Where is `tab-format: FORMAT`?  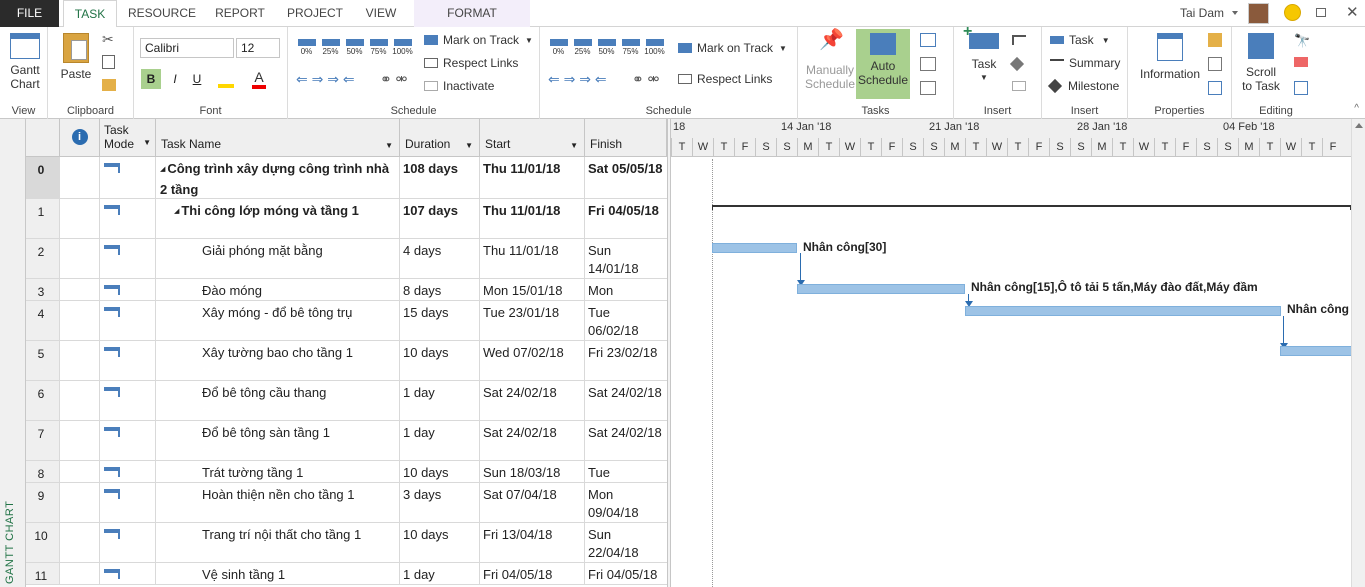
tab-format: FORMAT is located at coordinates (472, 13).